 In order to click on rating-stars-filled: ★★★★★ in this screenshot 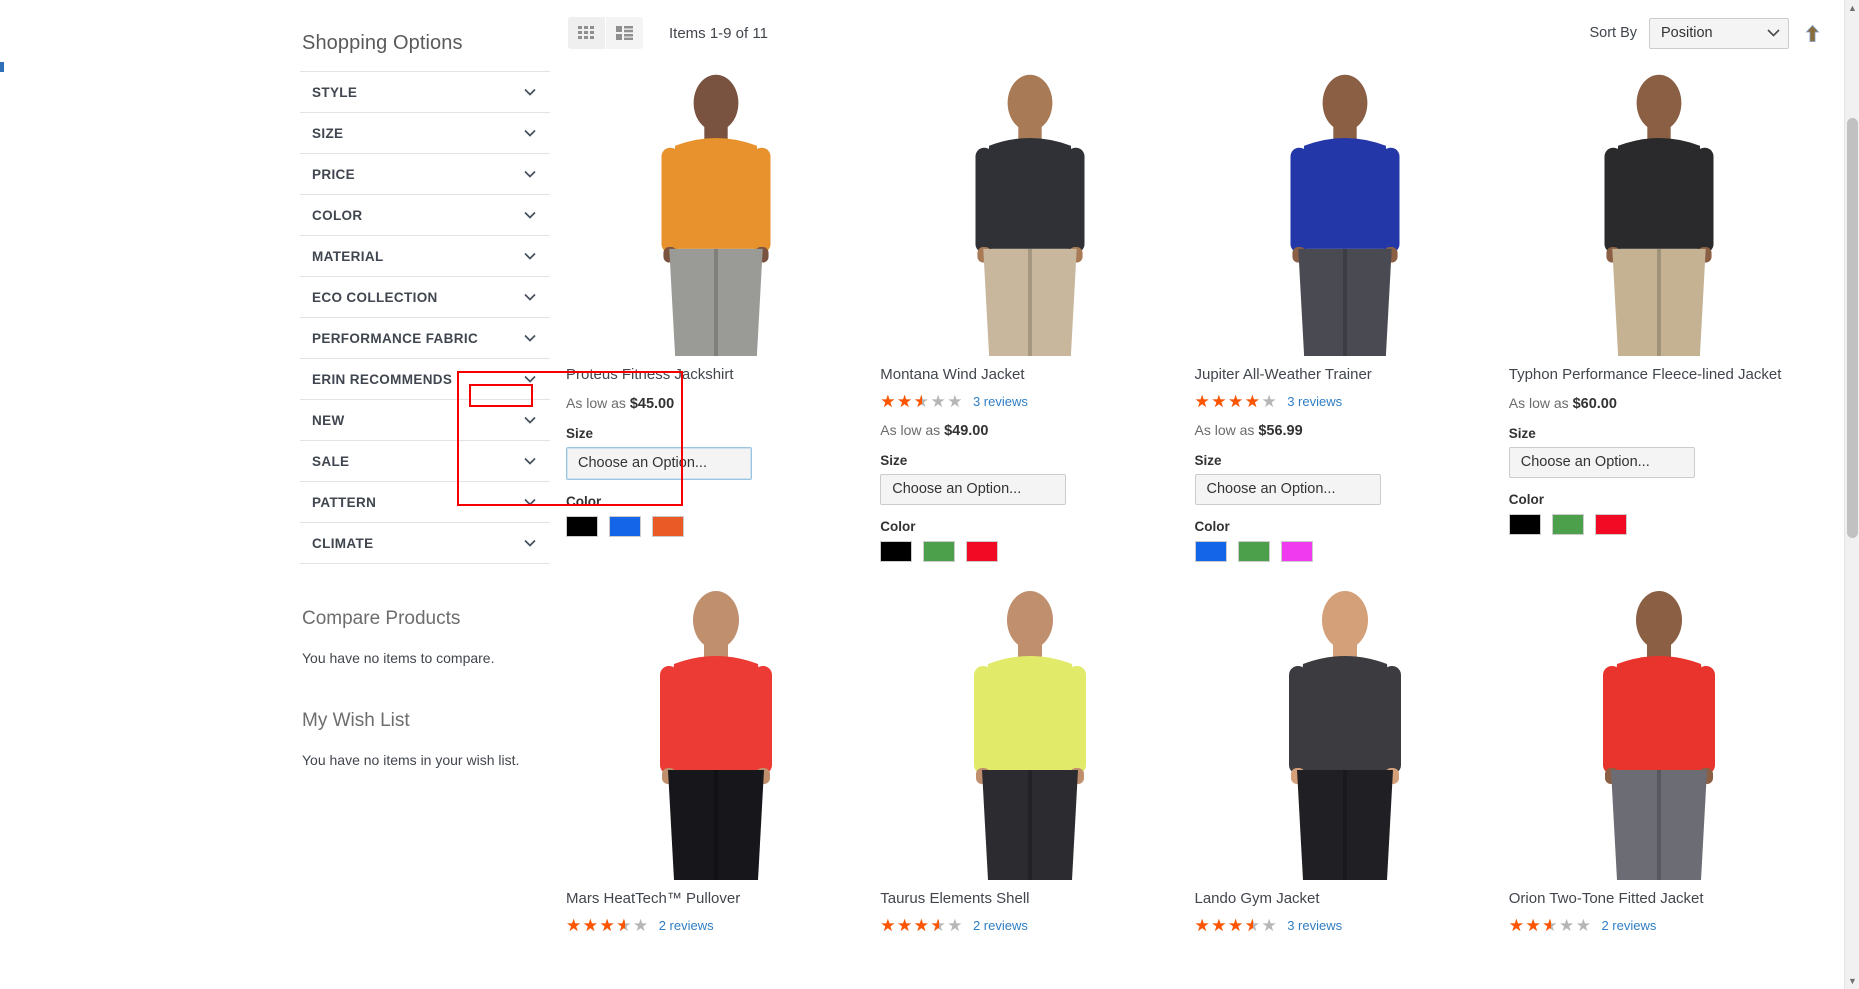, I will do `click(901, 402)`.